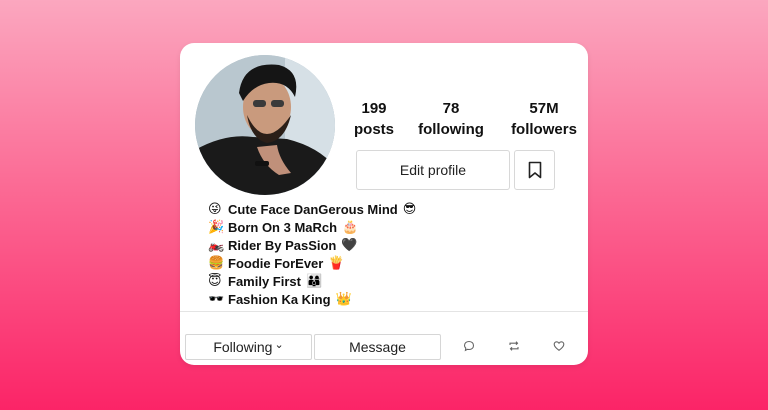  I want to click on bio-line: 🕶️ Fashion Ka King 👑, so click(312, 299).